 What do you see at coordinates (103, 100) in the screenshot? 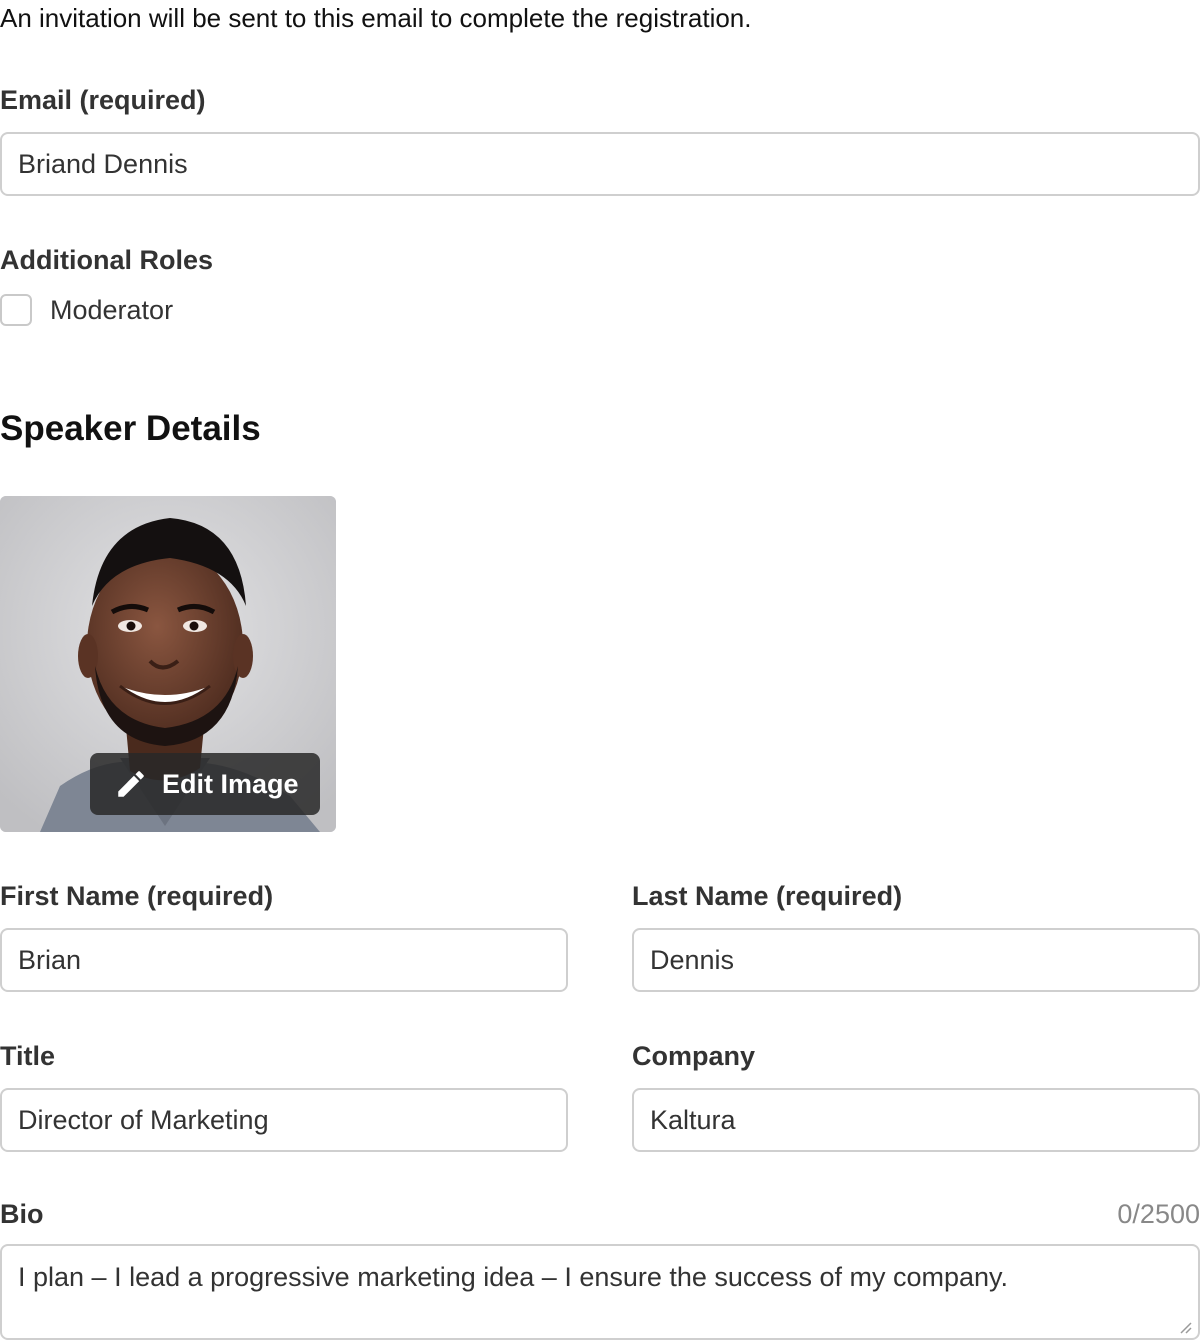
I see `email-label: Email (required)` at bounding box center [103, 100].